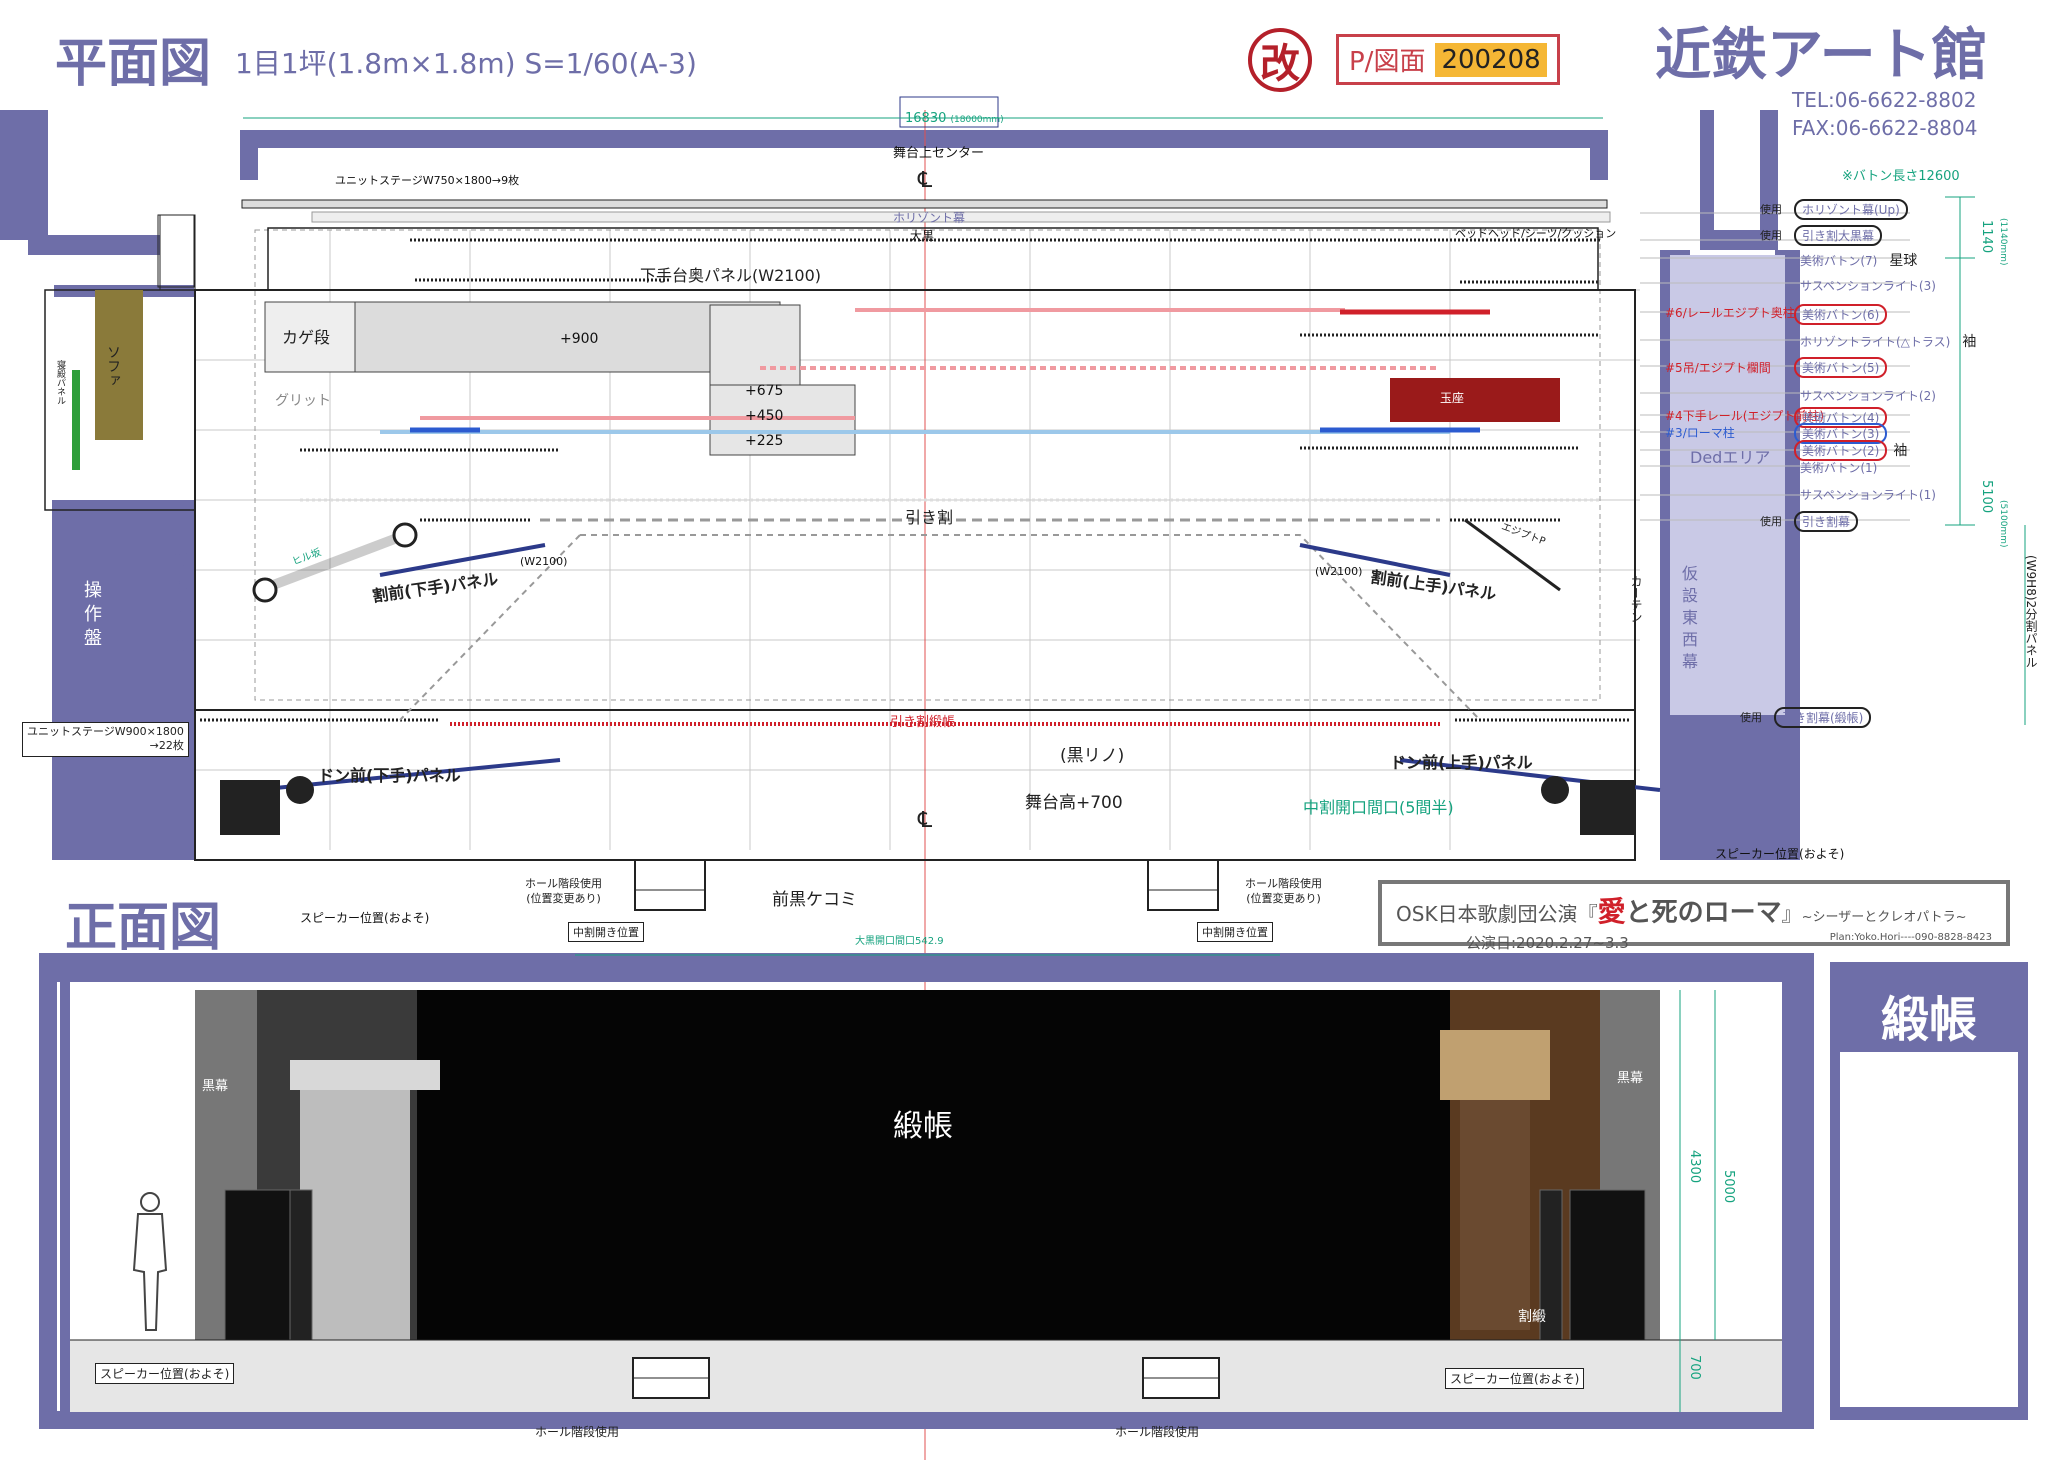 Image resolution: width=2048 pixels, height=1470 pixels. I want to click on company-name: OSK日本歌劇団公演, so click(1487, 914).